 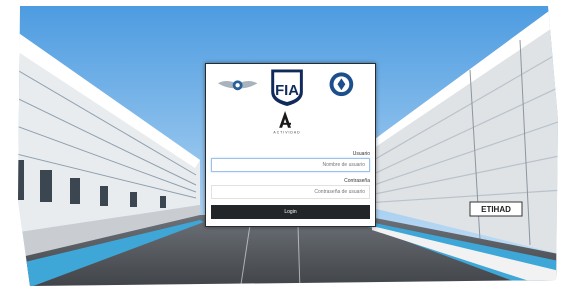 I want to click on federation-badge-icon, so click(x=341, y=84).